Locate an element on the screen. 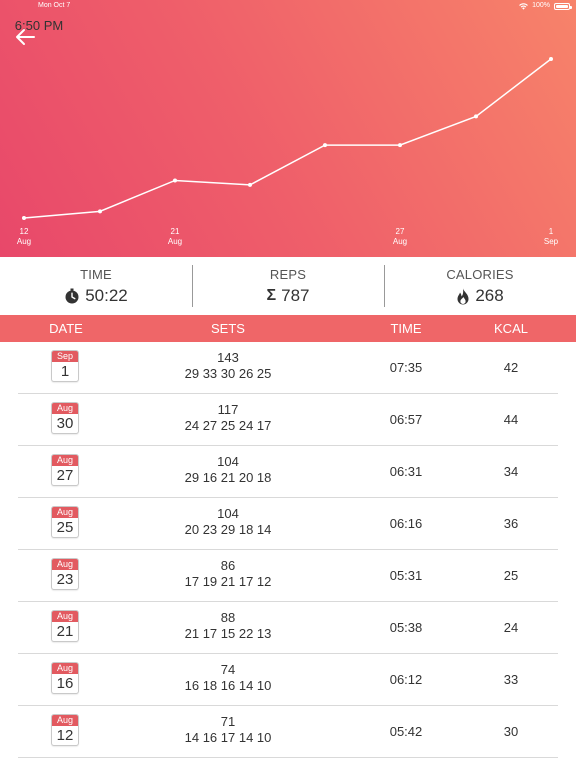 This screenshot has height=768, width=576. table-row: Aug 12 71 14 16 17 14 10 05:42 30 is located at coordinates (288, 732).